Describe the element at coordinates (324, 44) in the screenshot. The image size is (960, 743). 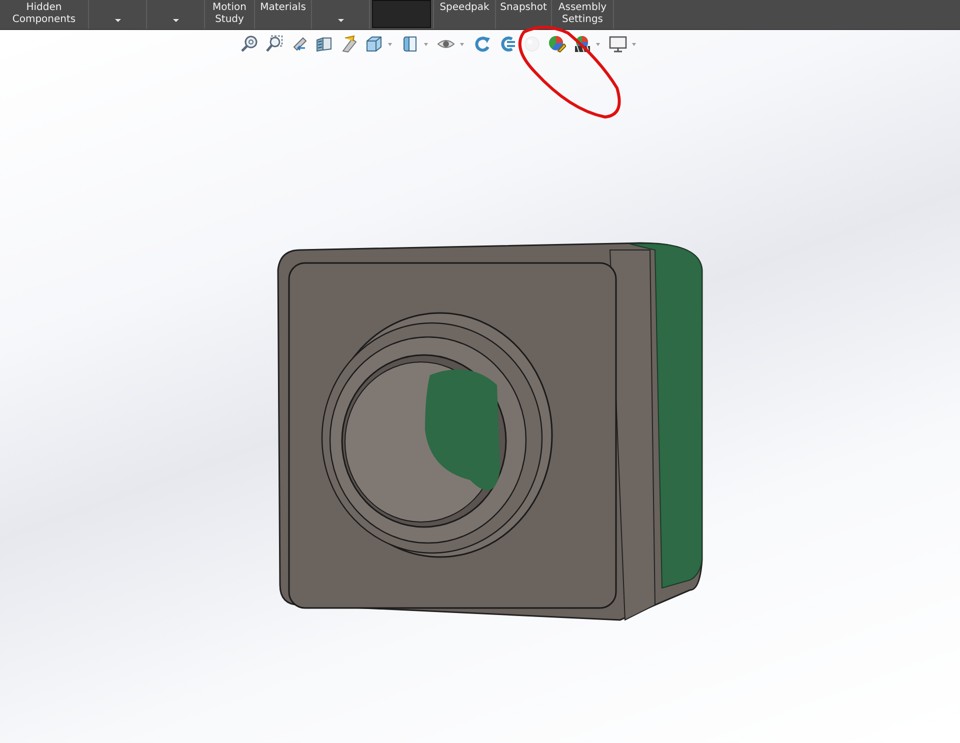
I see `section-view-icon` at that location.